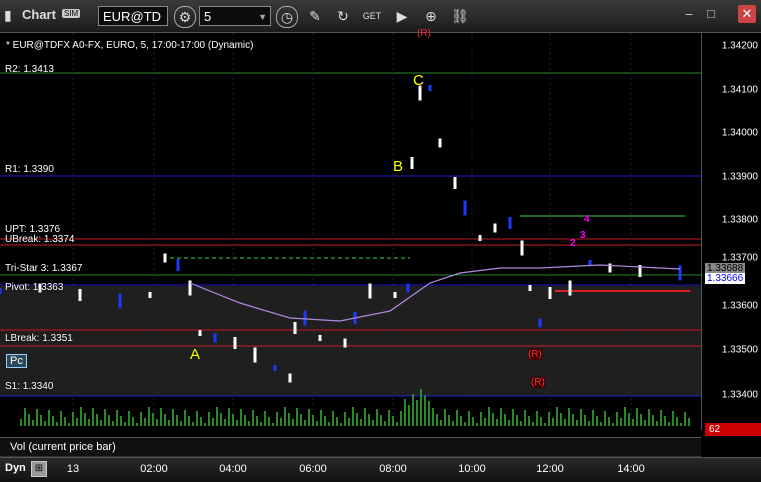 The width and height of the screenshot is (761, 482). Describe the element at coordinates (233, 469) in the screenshot. I see `time-label: 04:00` at that location.